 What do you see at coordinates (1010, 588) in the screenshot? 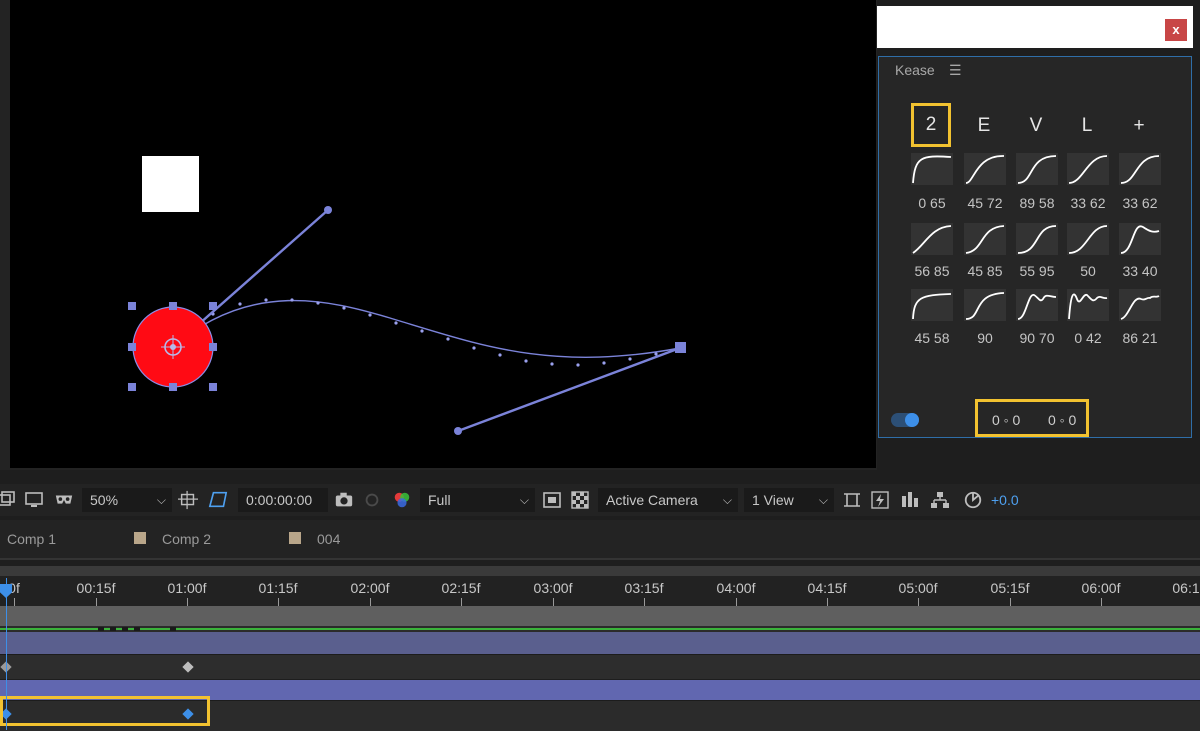
I see `ruler-label: 05:15f` at bounding box center [1010, 588].